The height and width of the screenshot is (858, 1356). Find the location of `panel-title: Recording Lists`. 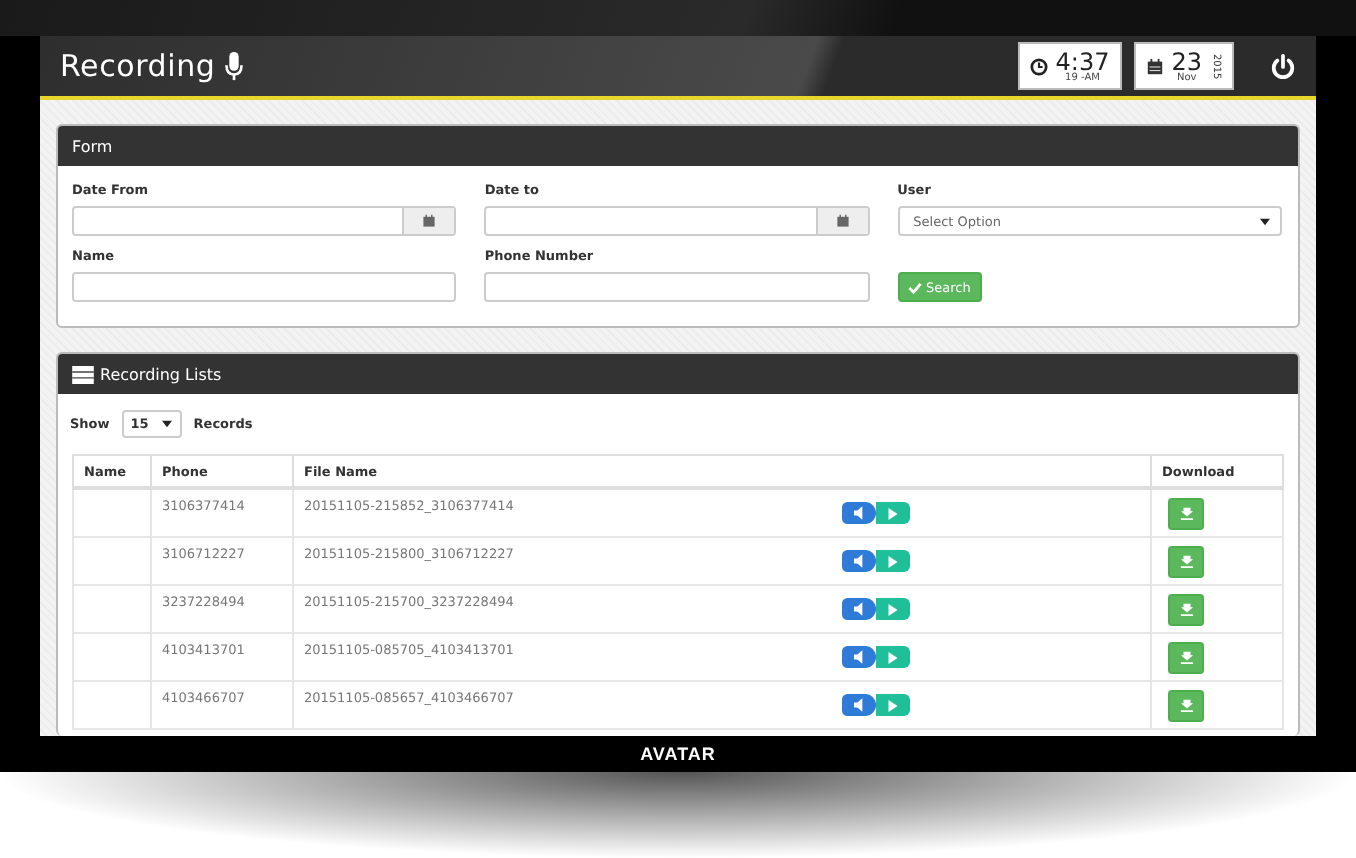

panel-title: Recording Lists is located at coordinates (161, 374).